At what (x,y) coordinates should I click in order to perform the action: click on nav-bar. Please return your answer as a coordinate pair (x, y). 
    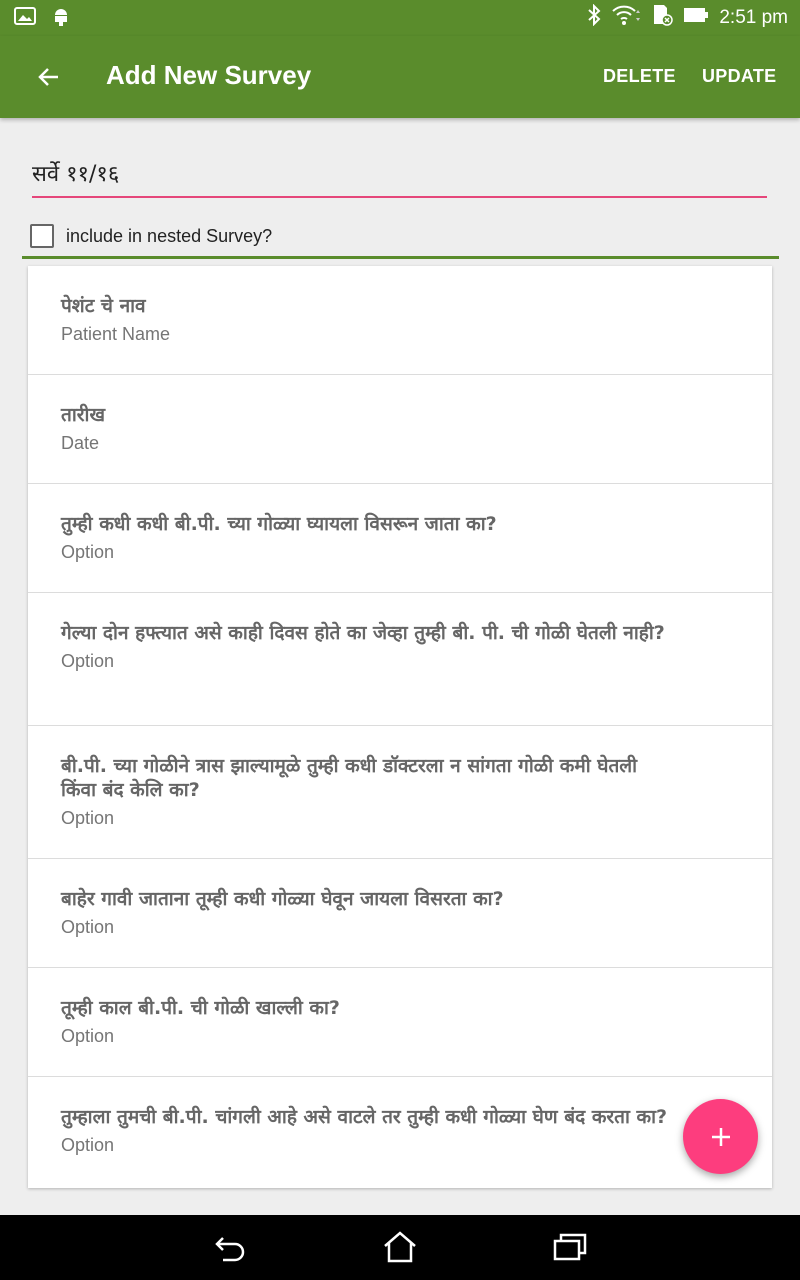
    Looking at the image, I should click on (400, 1247).